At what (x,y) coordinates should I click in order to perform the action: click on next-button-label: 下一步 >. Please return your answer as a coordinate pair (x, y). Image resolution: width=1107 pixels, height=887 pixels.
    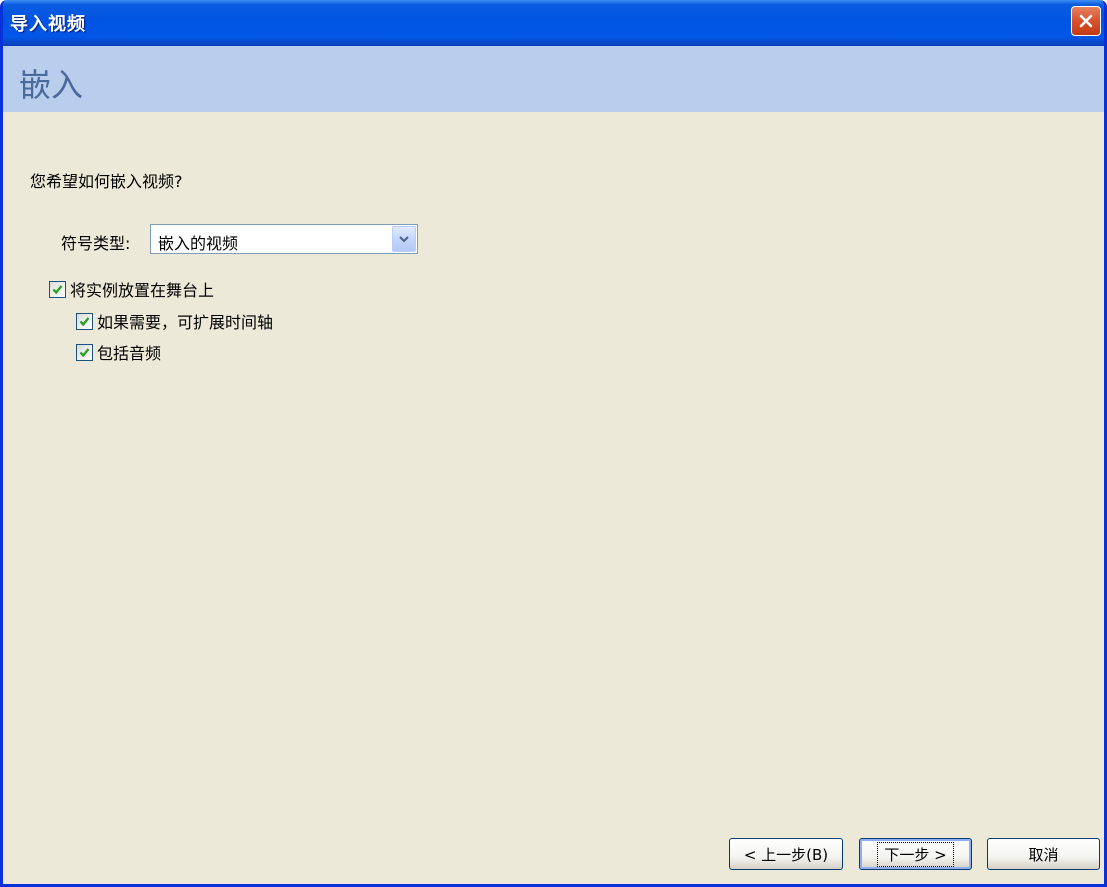
    Looking at the image, I should click on (915, 854).